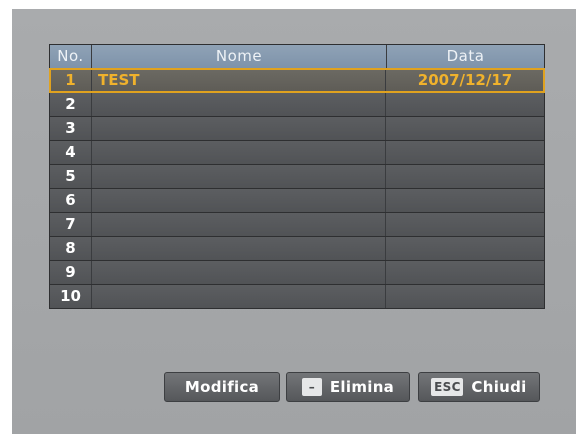 This screenshot has height=434, width=576. I want to click on close-label: Chiudi, so click(499, 387).